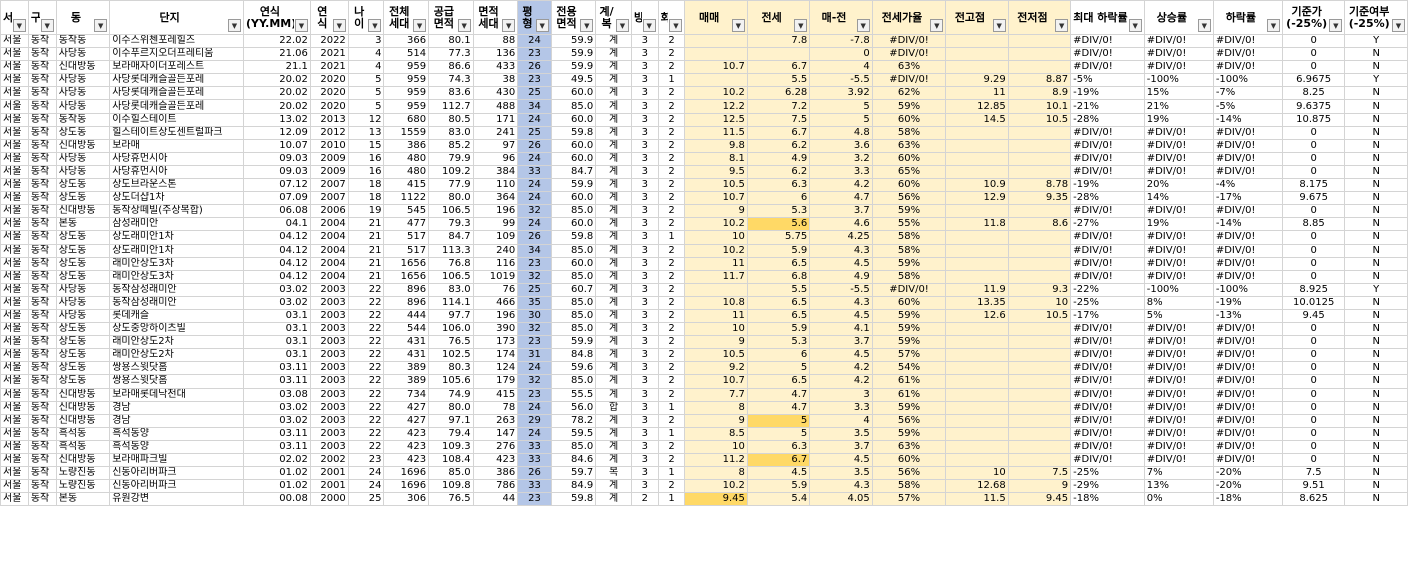  What do you see at coordinates (176, 460) in the screenshot?
I see `cell-complex: 보라매파크빌` at bounding box center [176, 460].